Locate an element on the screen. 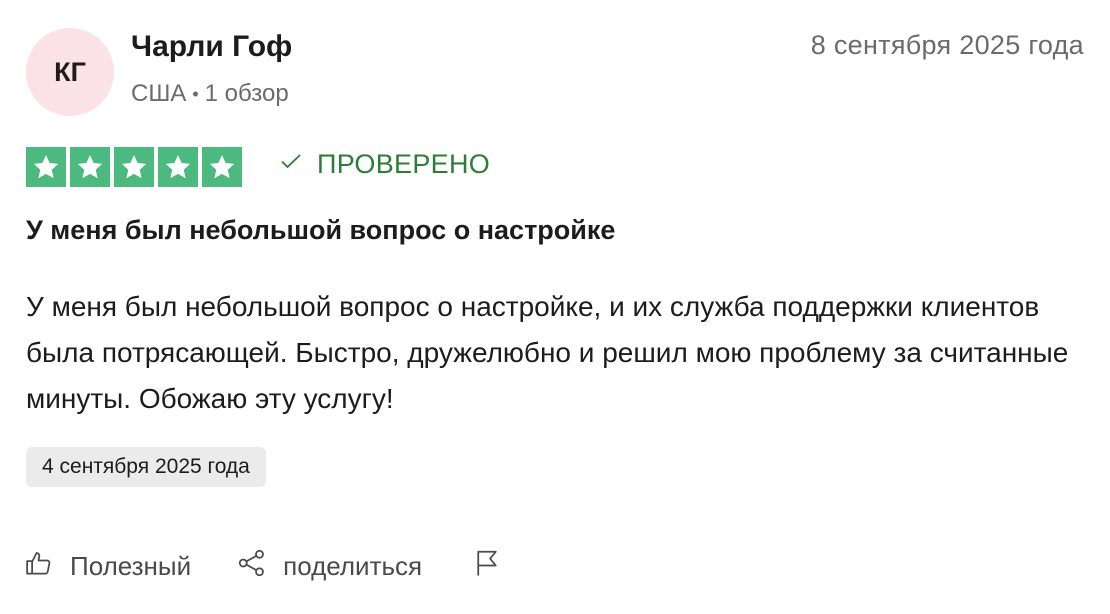 The image size is (1110, 614). reviewer-meta: США • 1 обзор is located at coordinates (210, 94).